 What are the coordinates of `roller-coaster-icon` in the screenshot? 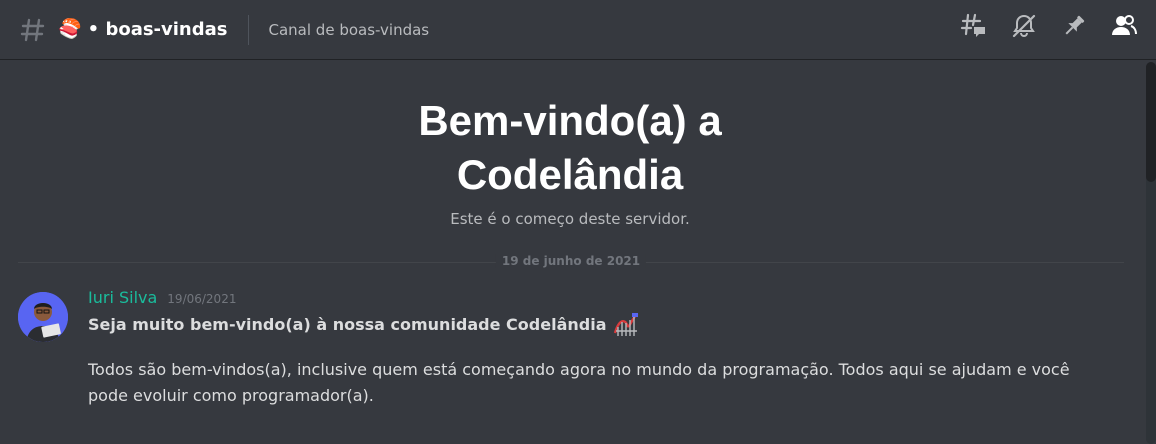 It's located at (626, 324).